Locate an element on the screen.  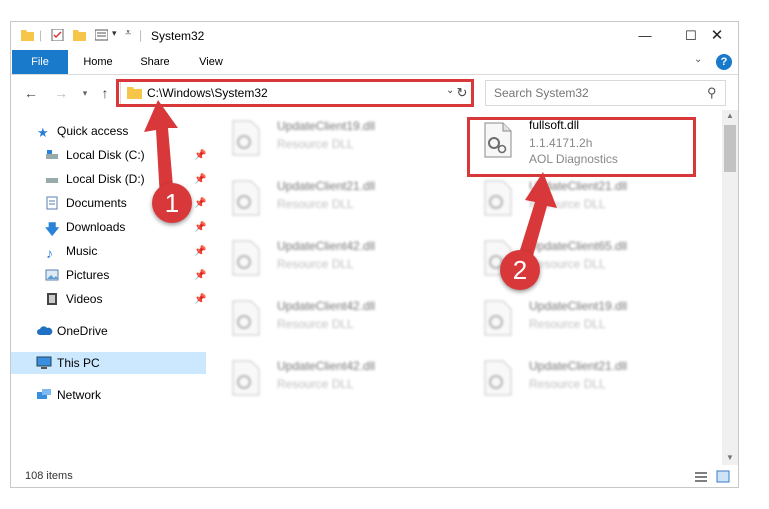
chevron-down-icon: ▾ is located at coordinates (114, 33).